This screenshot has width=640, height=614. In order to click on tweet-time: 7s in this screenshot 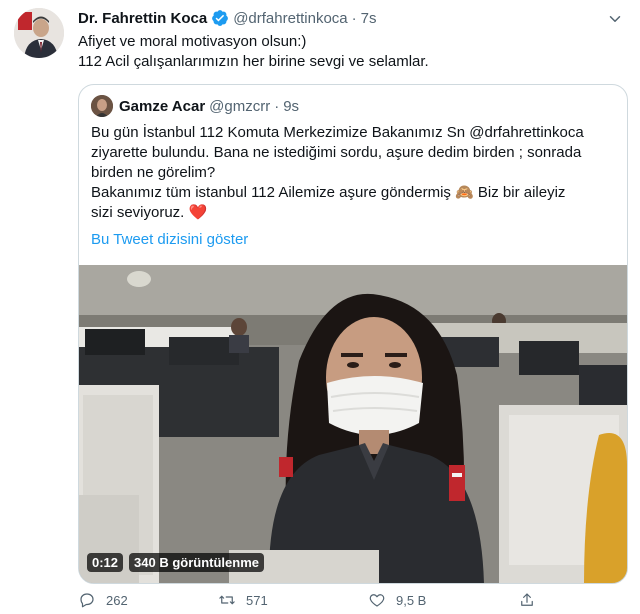, I will do `click(369, 18)`.